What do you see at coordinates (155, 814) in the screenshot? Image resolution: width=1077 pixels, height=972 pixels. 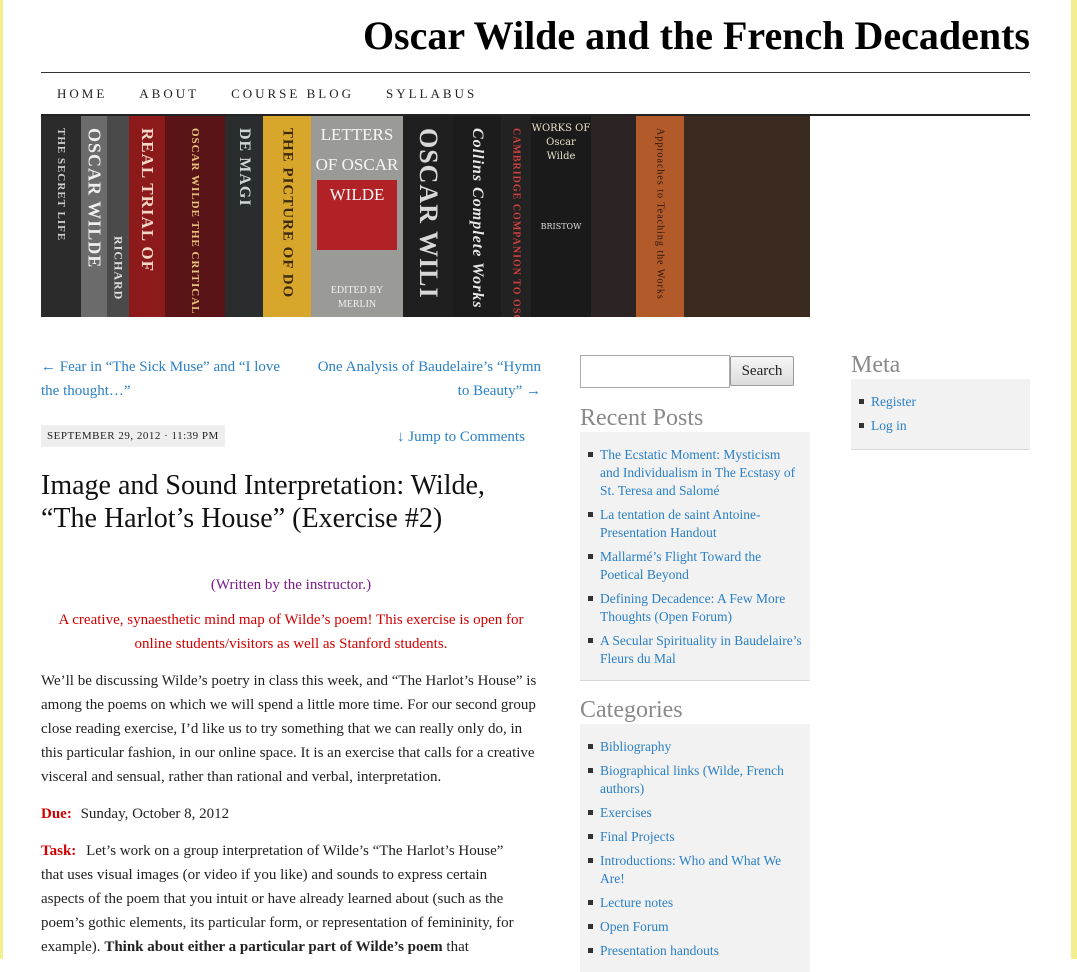 I see `due-value: Sunday, October 8, 2012` at bounding box center [155, 814].